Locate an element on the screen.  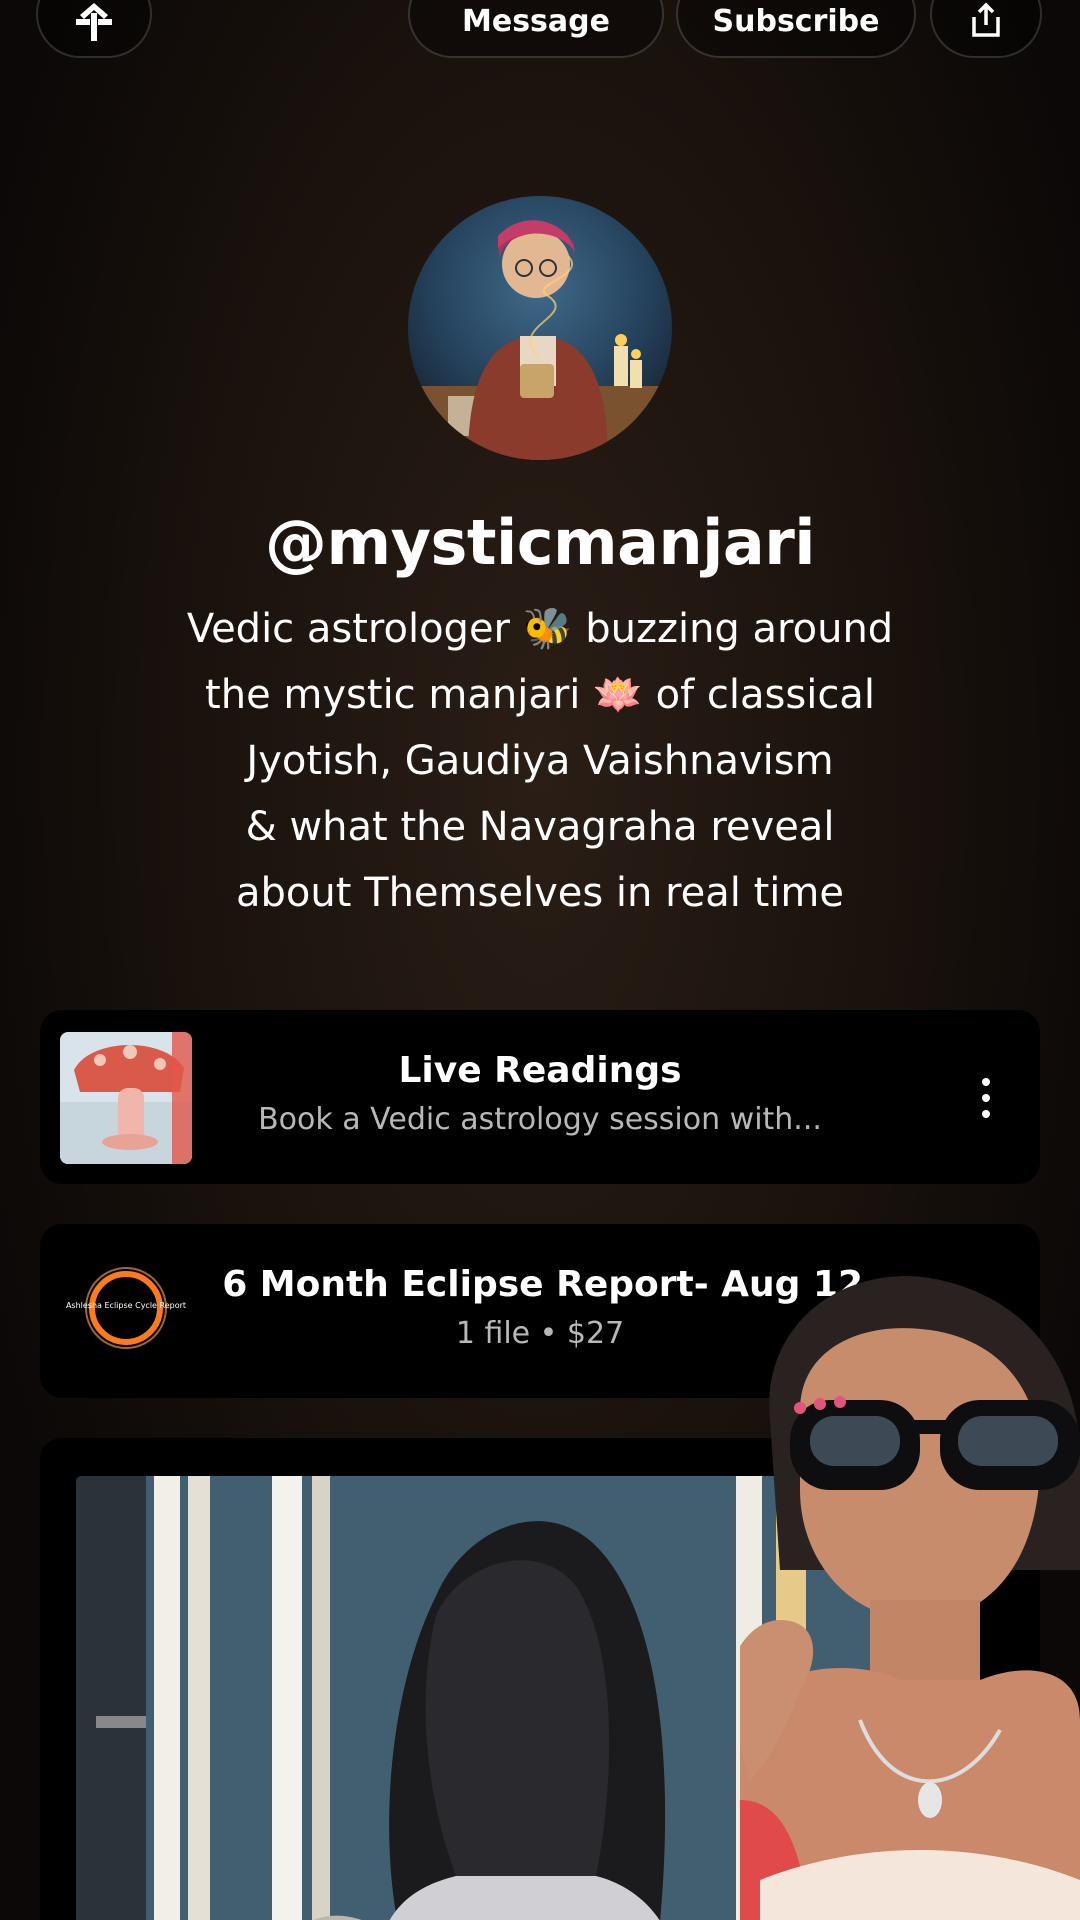
subscribe-label: Subscribe is located at coordinates (796, 21).